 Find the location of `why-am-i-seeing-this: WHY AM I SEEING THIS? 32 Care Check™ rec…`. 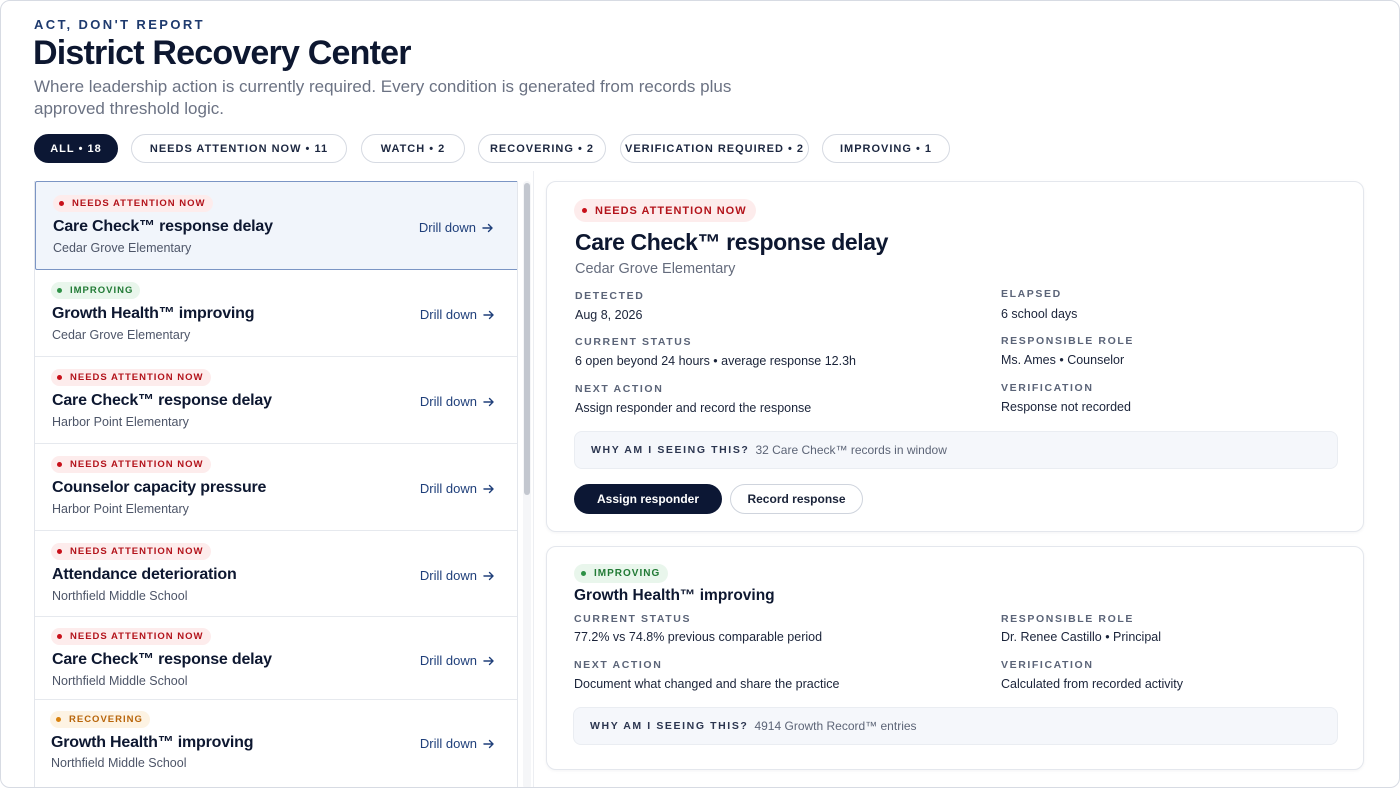

why-am-i-seeing-this: WHY AM I SEEING THIS? 32 Care Check™ rec… is located at coordinates (956, 450).